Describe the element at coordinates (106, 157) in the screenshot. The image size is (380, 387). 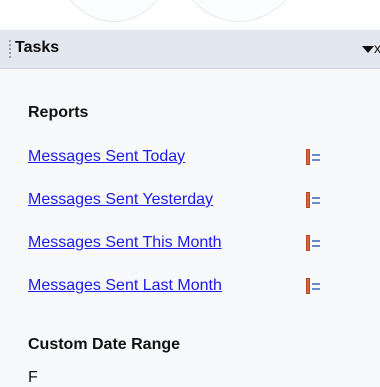
I see `link-messages-sent-today: Messages Sent Today` at that location.